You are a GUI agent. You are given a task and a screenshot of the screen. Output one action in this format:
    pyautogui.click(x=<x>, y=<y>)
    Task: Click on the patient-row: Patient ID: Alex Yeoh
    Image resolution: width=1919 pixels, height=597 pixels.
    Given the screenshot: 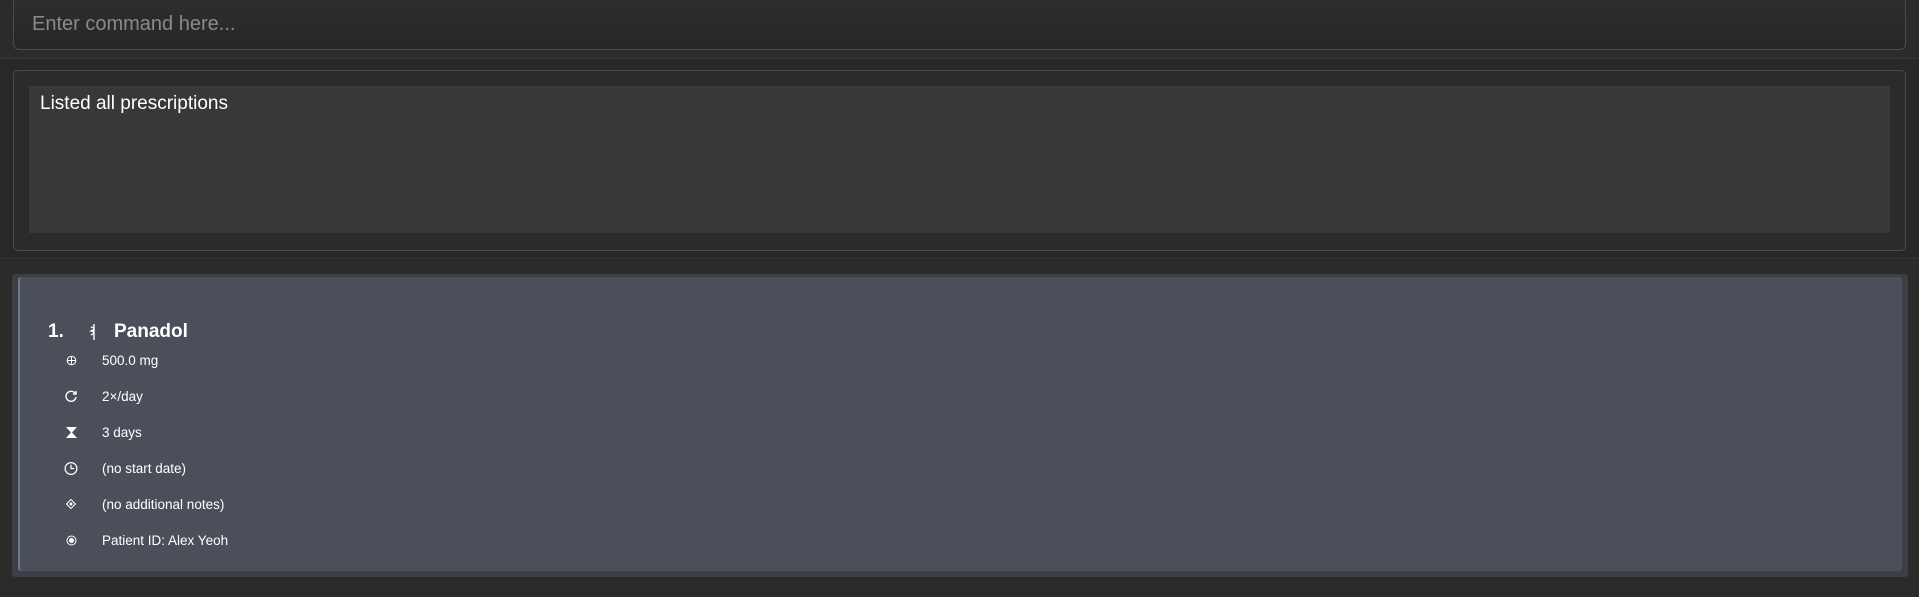 What is the action you would take?
    pyautogui.click(x=138, y=540)
    